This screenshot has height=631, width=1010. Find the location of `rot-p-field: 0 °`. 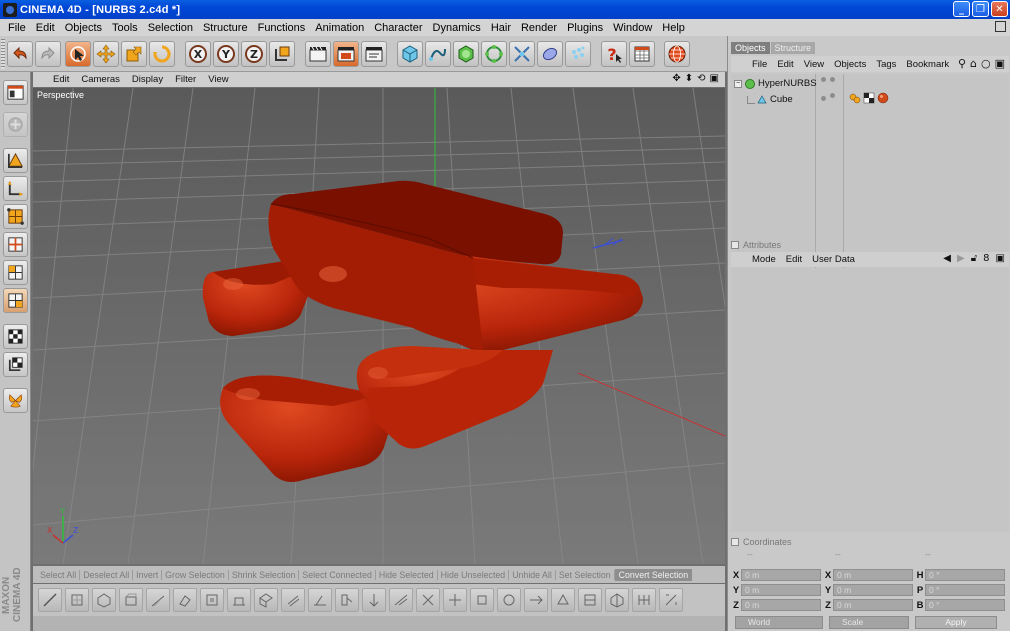

rot-p-field: 0 ° is located at coordinates (965, 590).